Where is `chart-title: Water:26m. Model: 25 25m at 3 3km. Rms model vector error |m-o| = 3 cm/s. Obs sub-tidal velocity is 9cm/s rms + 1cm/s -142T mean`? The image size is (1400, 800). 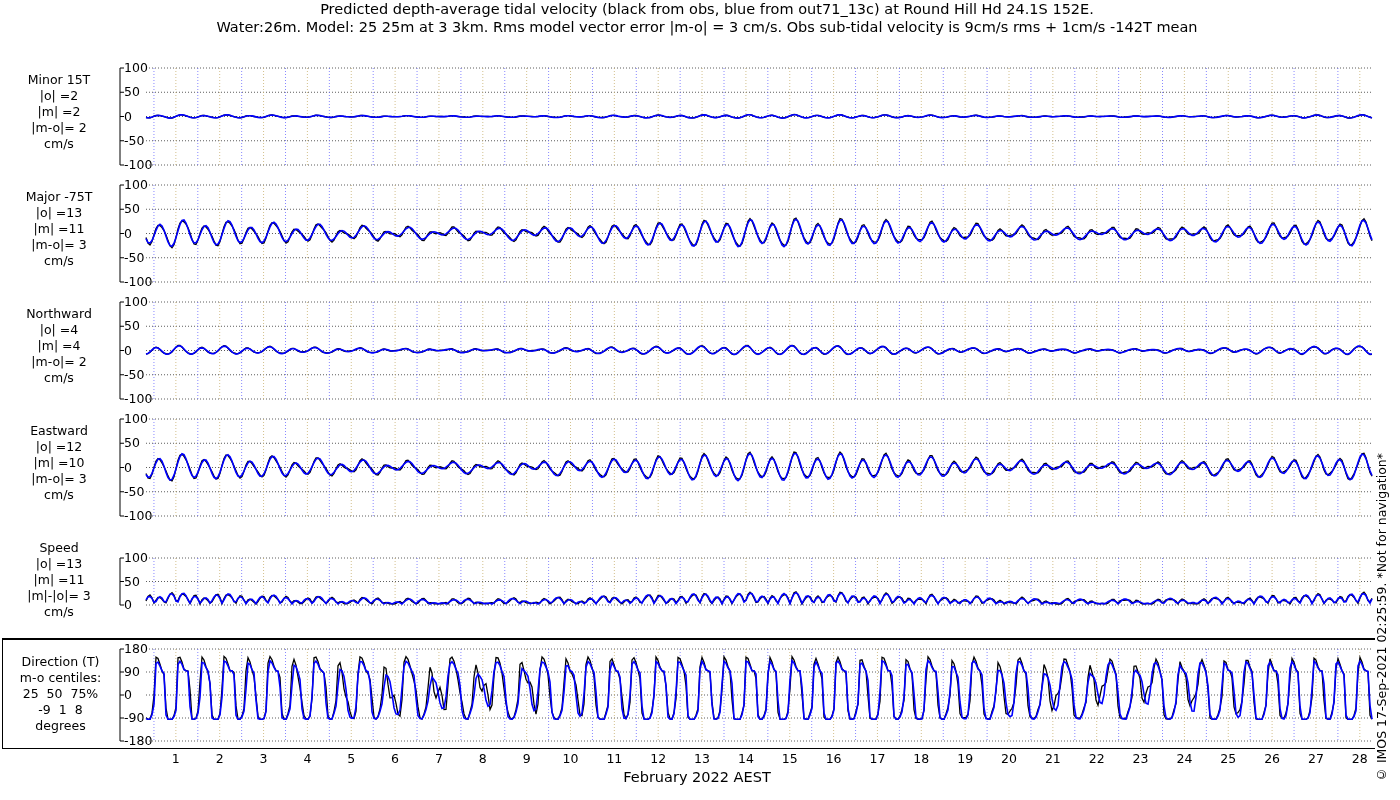 chart-title: Water:26m. Model: 25 25m at 3 3km. Rms model vector error |m-o| = 3 cm/s. Obs sub-tidal velocity is 9cm/s rms + 1cm/s -142T mean is located at coordinates (707, 27).